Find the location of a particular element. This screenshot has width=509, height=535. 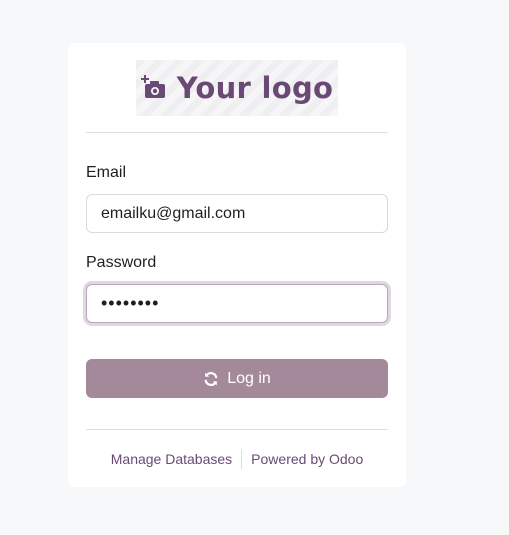

password-label: Password is located at coordinates (121, 262).